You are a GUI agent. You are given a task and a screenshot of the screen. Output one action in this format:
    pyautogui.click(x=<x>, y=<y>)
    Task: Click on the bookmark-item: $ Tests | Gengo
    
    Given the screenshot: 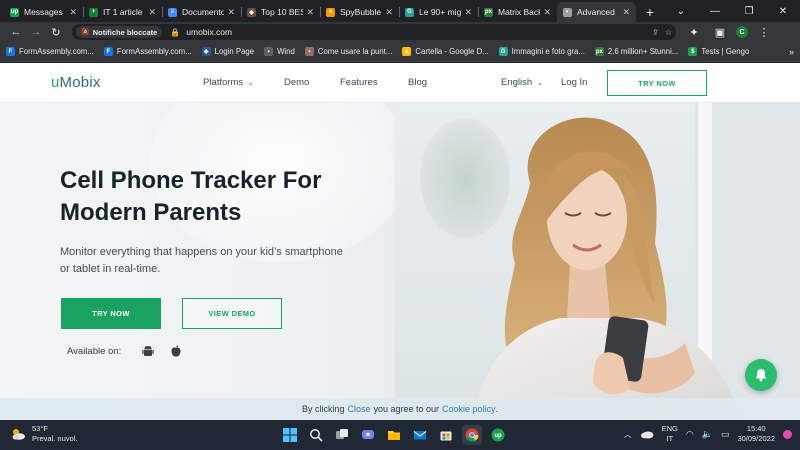 What is the action you would take?
    pyautogui.click(x=718, y=51)
    